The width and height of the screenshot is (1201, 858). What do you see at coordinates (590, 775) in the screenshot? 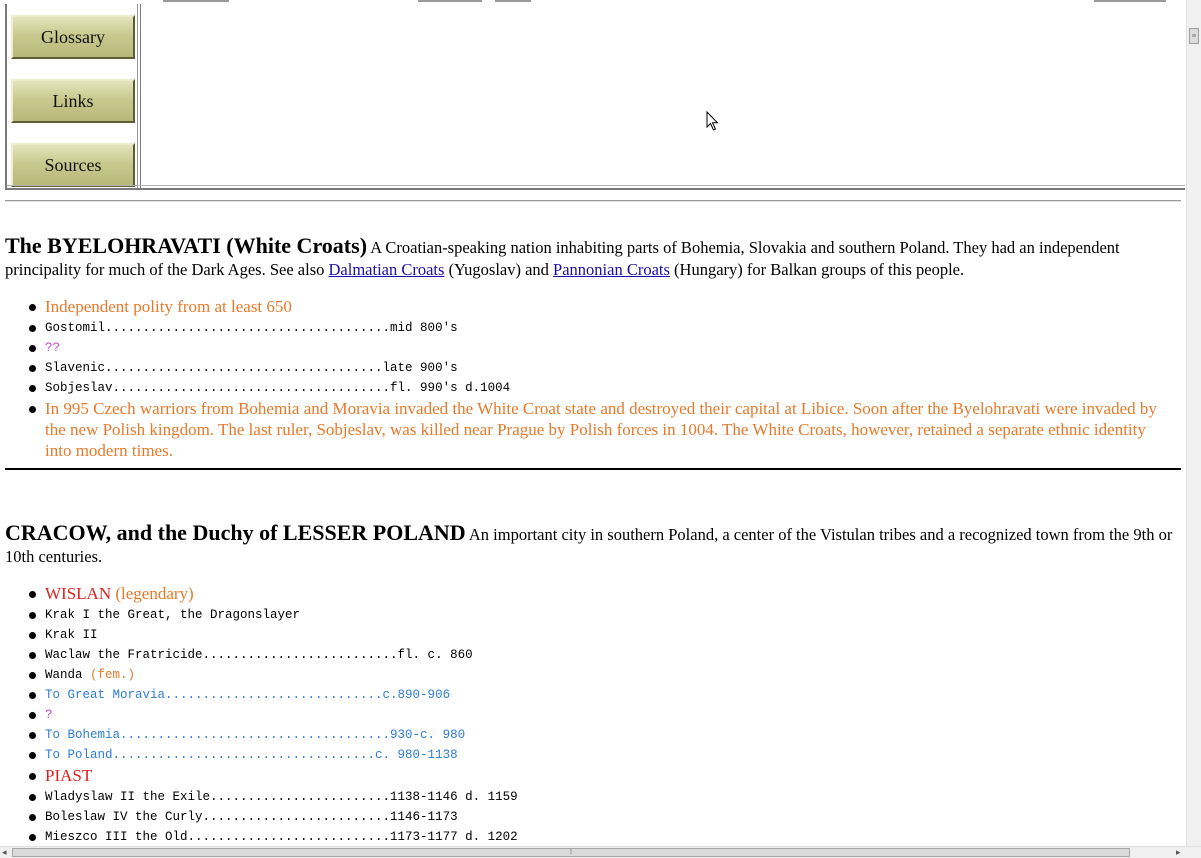
I see `list-item: PIAST` at bounding box center [590, 775].